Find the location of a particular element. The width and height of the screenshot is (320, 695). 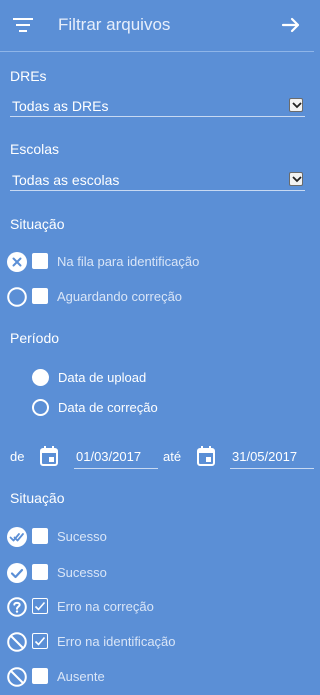

status-row-ausente: Ausente is located at coordinates (157, 677).